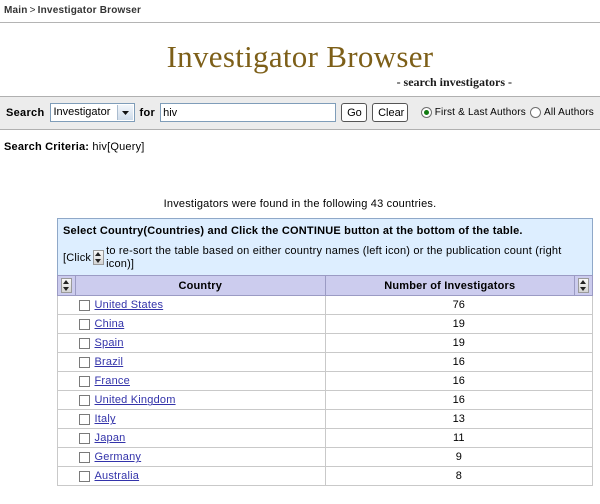  What do you see at coordinates (454, 81) in the screenshot?
I see `page-subtitle: - search investigators -` at bounding box center [454, 81].